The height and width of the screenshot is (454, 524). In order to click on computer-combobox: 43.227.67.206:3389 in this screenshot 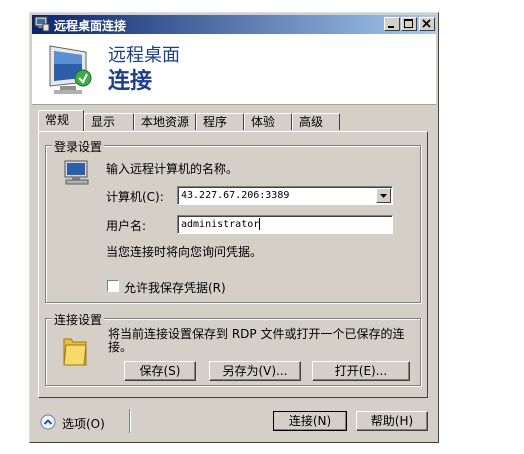, I will do `click(285, 195)`.